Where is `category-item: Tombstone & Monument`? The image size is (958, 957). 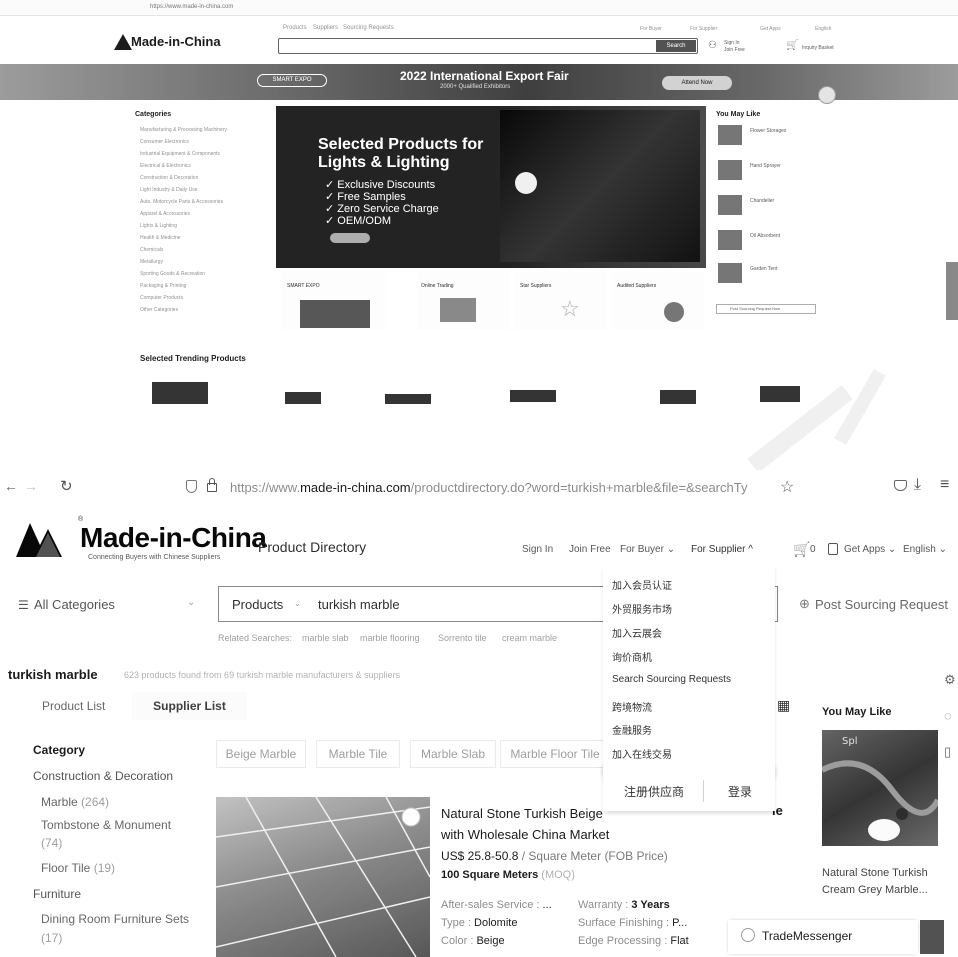 category-item: Tombstone & Monument is located at coordinates (106, 825).